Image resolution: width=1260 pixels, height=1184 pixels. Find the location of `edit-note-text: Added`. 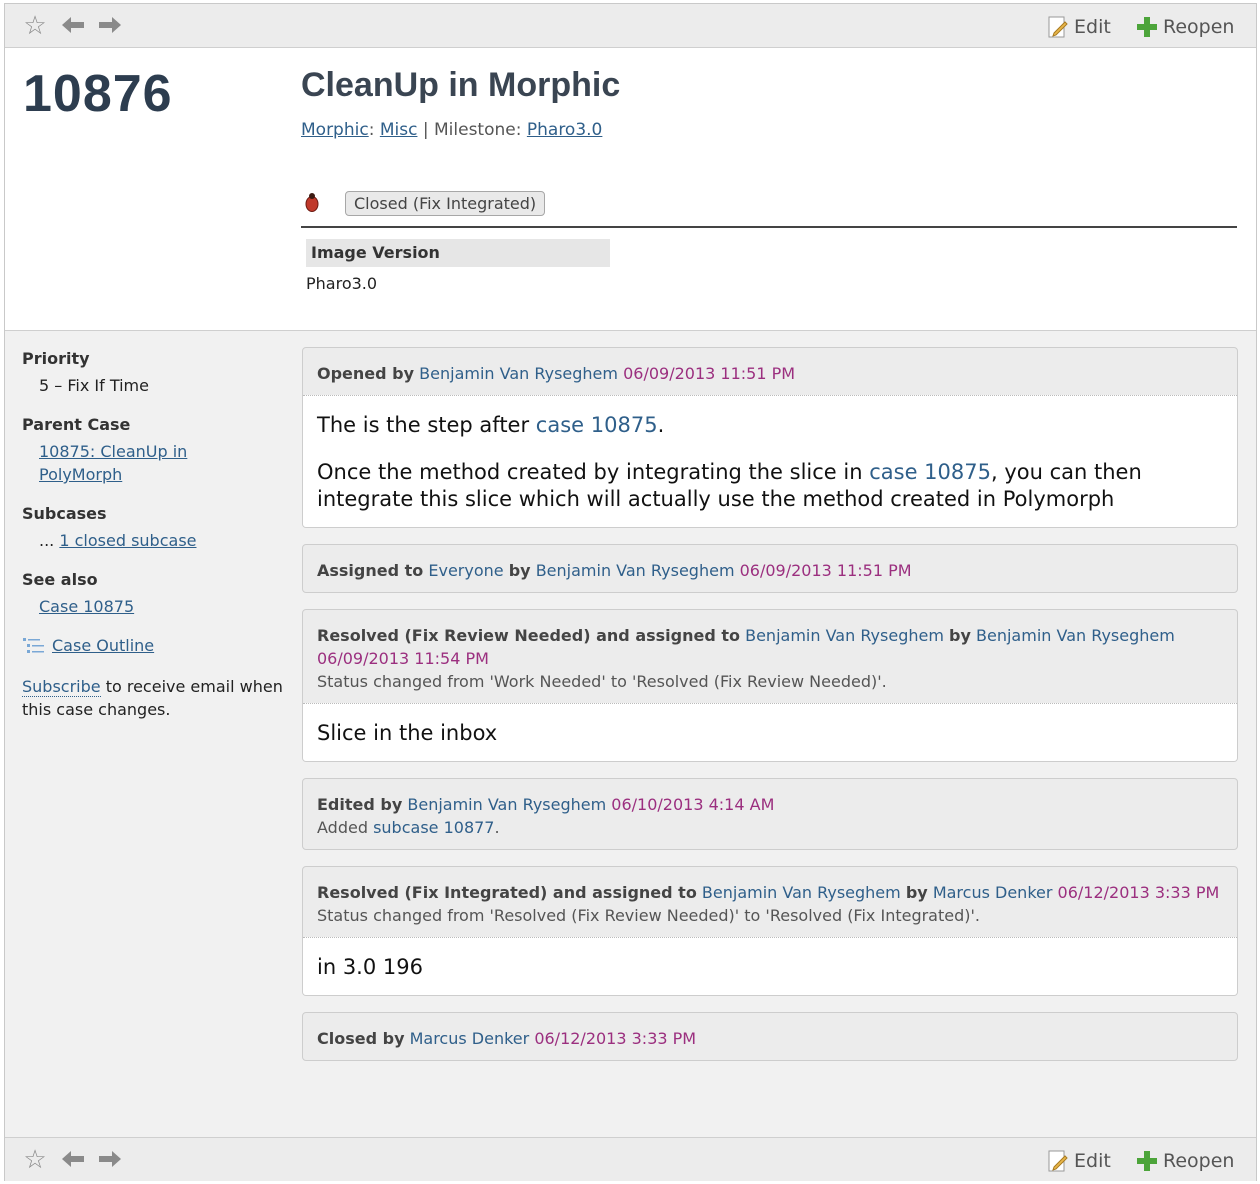

edit-note-text: Added is located at coordinates (342, 827).